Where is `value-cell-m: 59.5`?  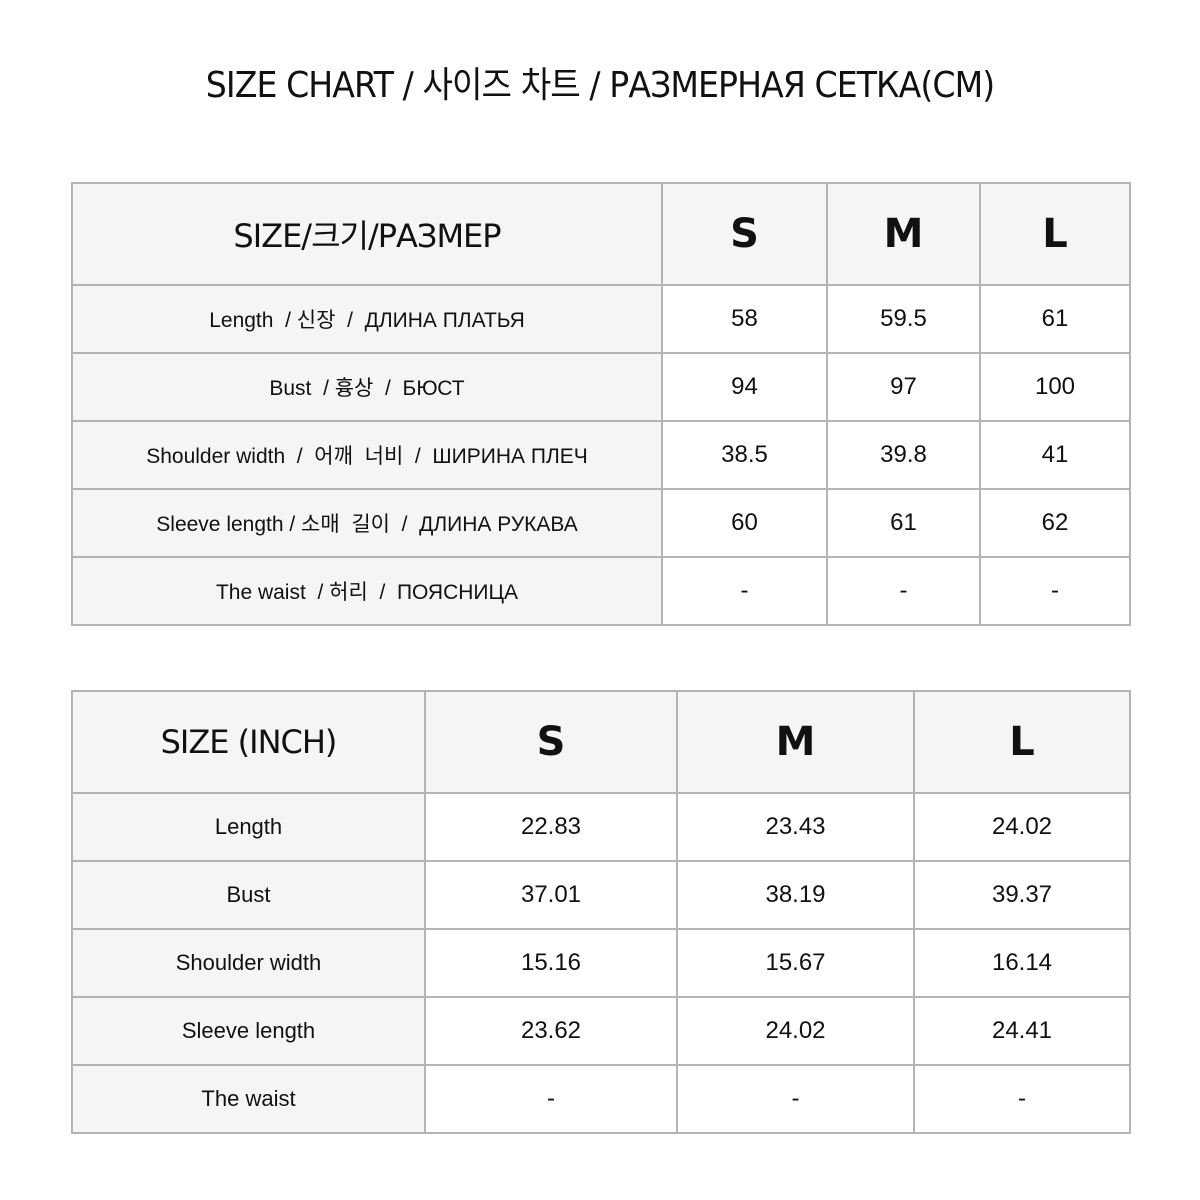
value-cell-m: 59.5 is located at coordinates (903, 319).